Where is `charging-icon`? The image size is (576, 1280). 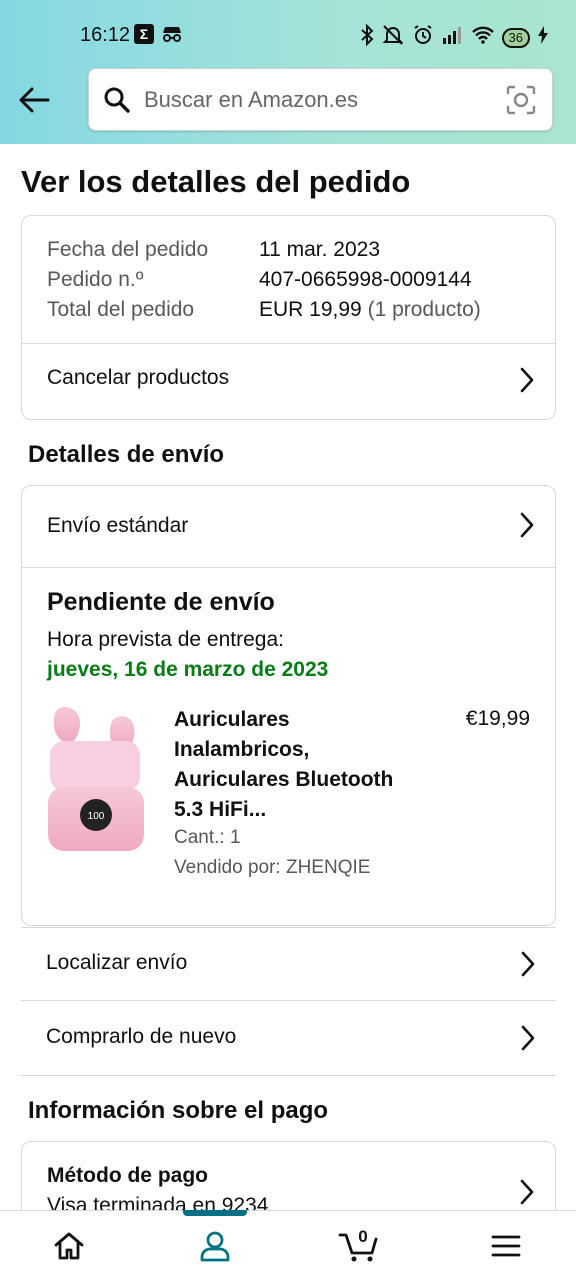
charging-icon is located at coordinates (543, 37).